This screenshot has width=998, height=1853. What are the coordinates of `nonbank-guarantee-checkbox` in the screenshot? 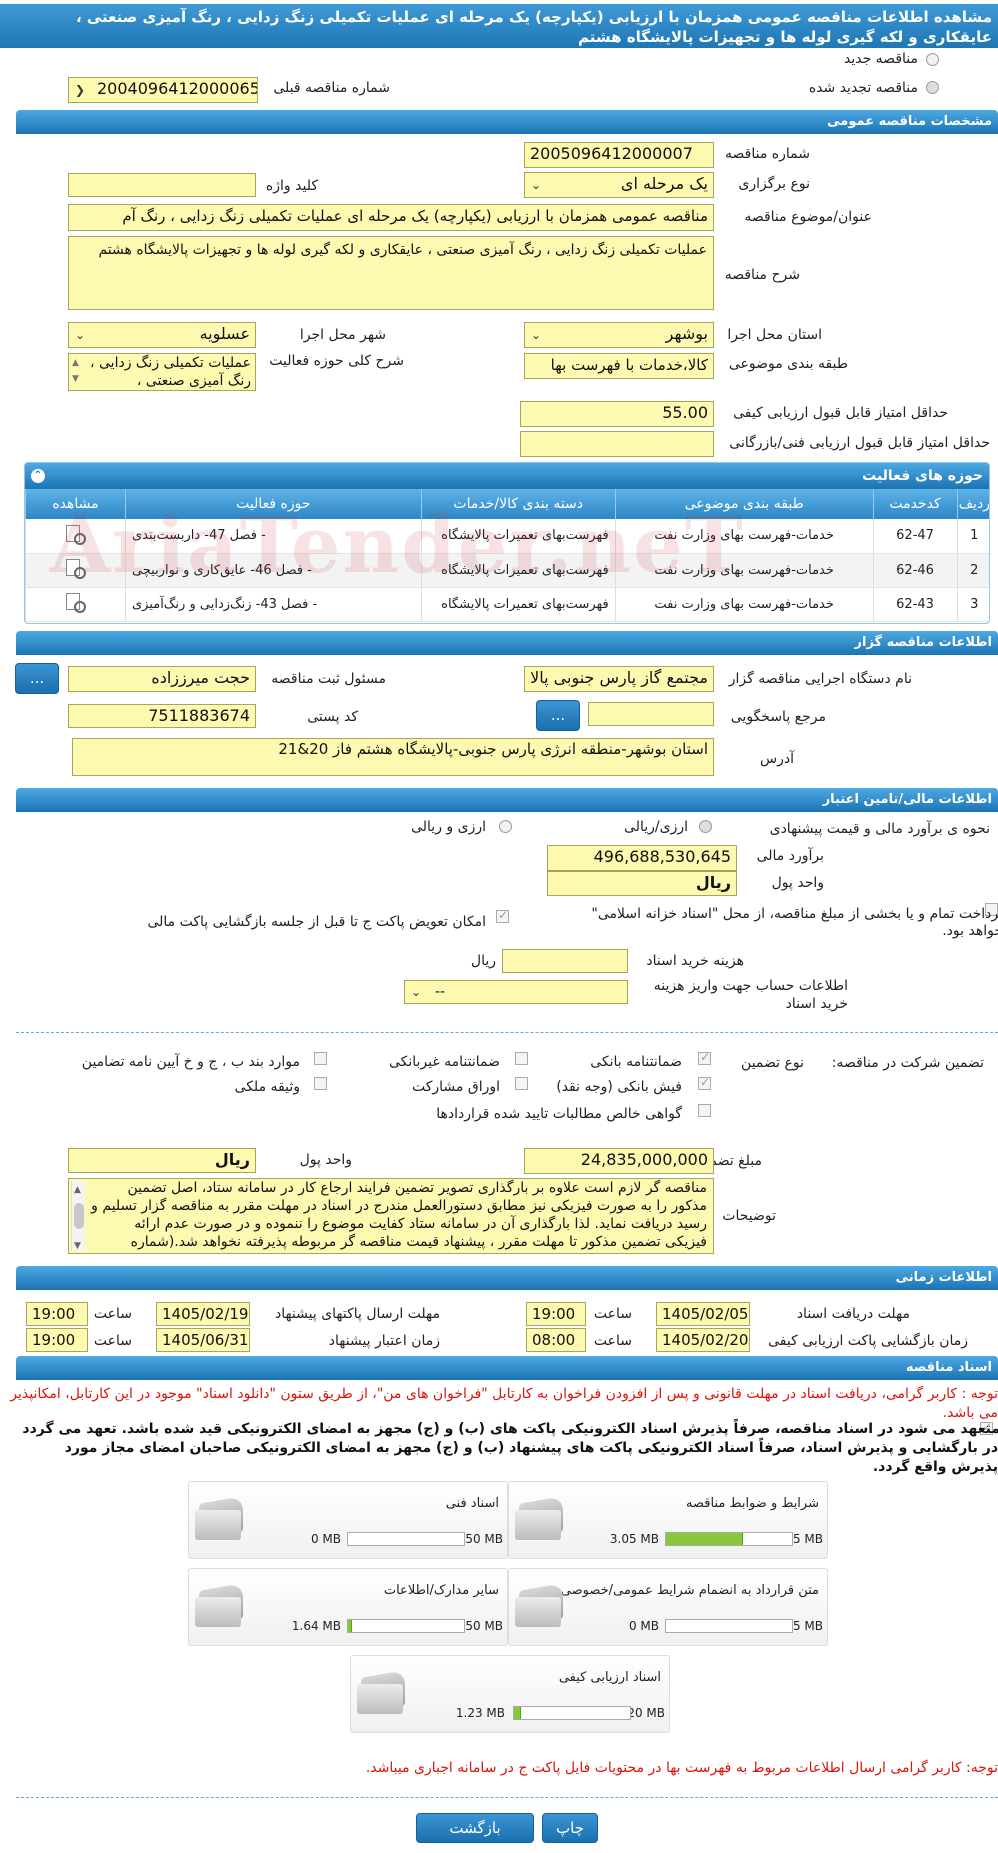 It's located at (521, 1058).